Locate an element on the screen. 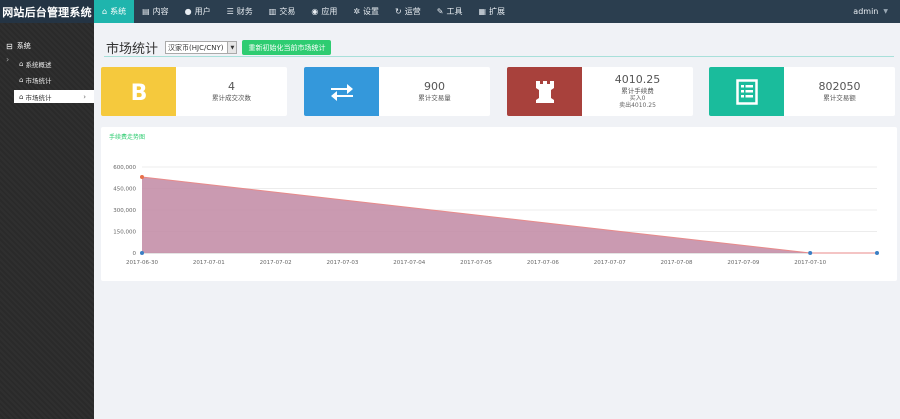 The height and width of the screenshot is (419, 900). nav-tab-label: 交易 is located at coordinates (287, 11).